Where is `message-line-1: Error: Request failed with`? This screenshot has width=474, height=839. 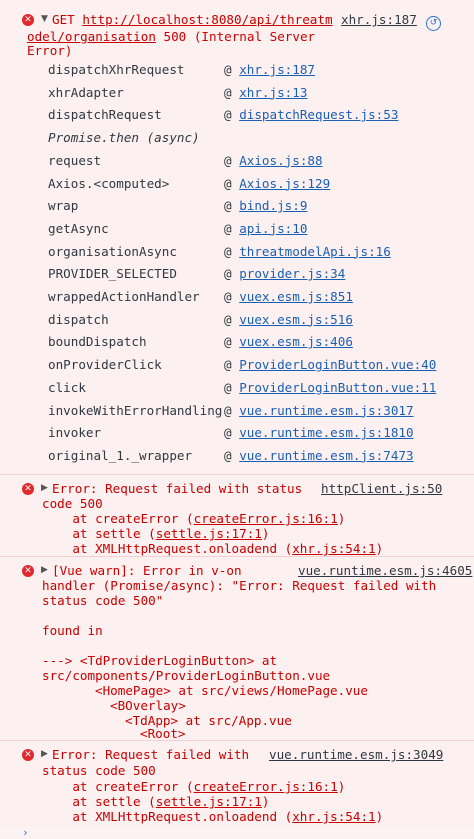
message-line-1: Error: Request failed with is located at coordinates (151, 754).